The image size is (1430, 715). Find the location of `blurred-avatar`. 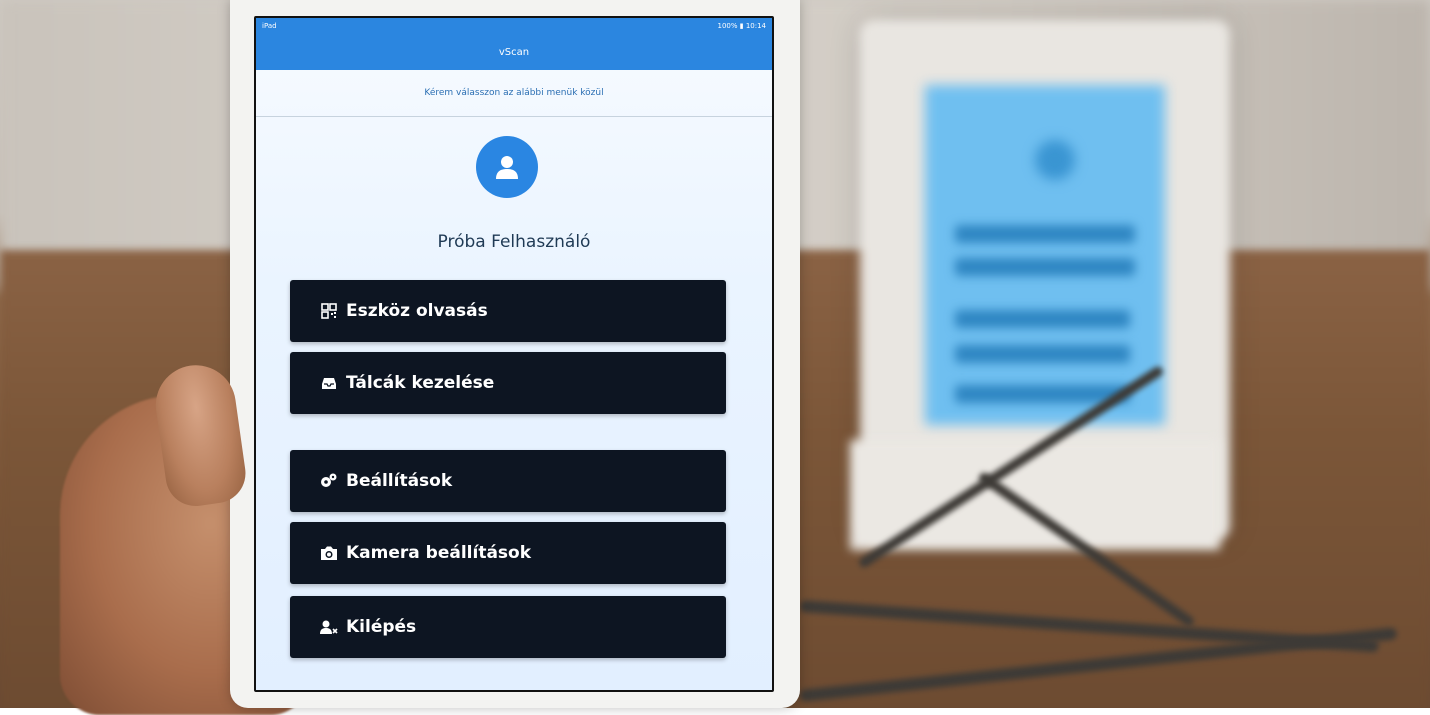

blurred-avatar is located at coordinates (1055, 160).